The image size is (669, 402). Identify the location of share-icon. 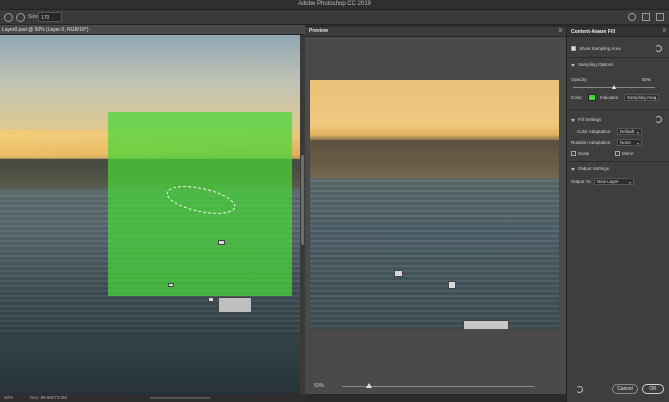
(660, 17).